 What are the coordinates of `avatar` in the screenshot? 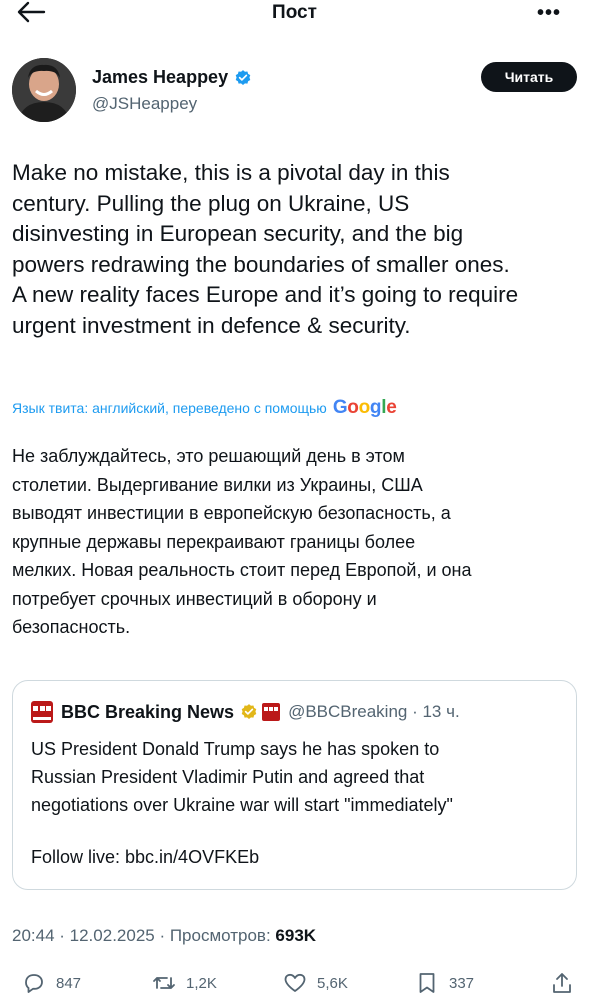 It's located at (44, 90).